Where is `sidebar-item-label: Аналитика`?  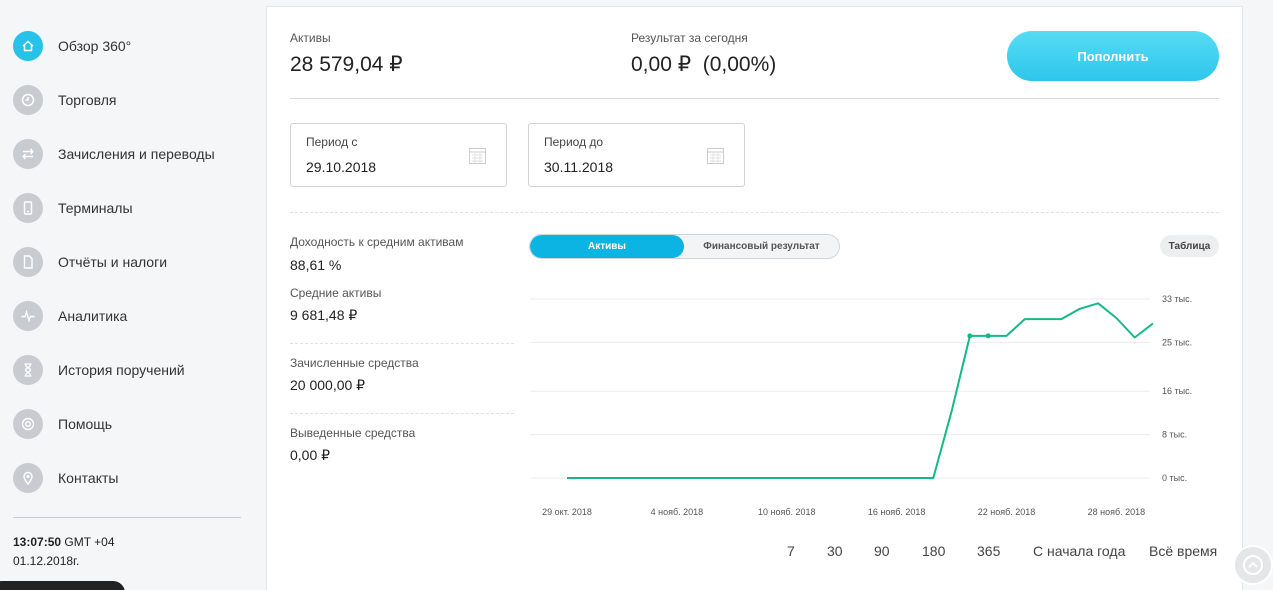 sidebar-item-label: Аналитика is located at coordinates (93, 316).